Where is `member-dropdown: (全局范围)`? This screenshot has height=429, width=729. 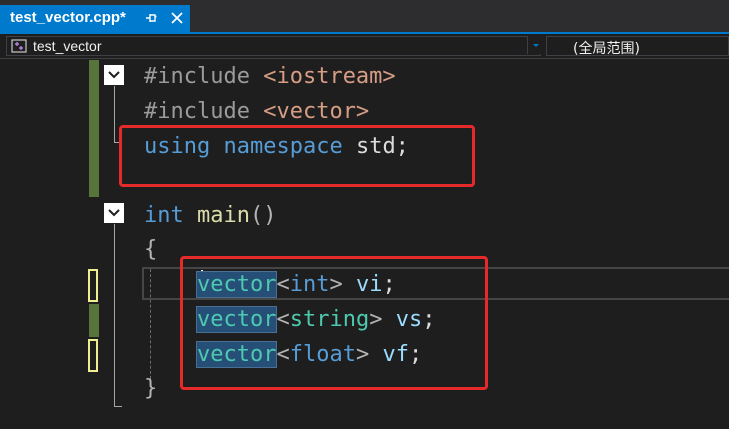 member-dropdown: (全局范围) is located at coordinates (637, 46).